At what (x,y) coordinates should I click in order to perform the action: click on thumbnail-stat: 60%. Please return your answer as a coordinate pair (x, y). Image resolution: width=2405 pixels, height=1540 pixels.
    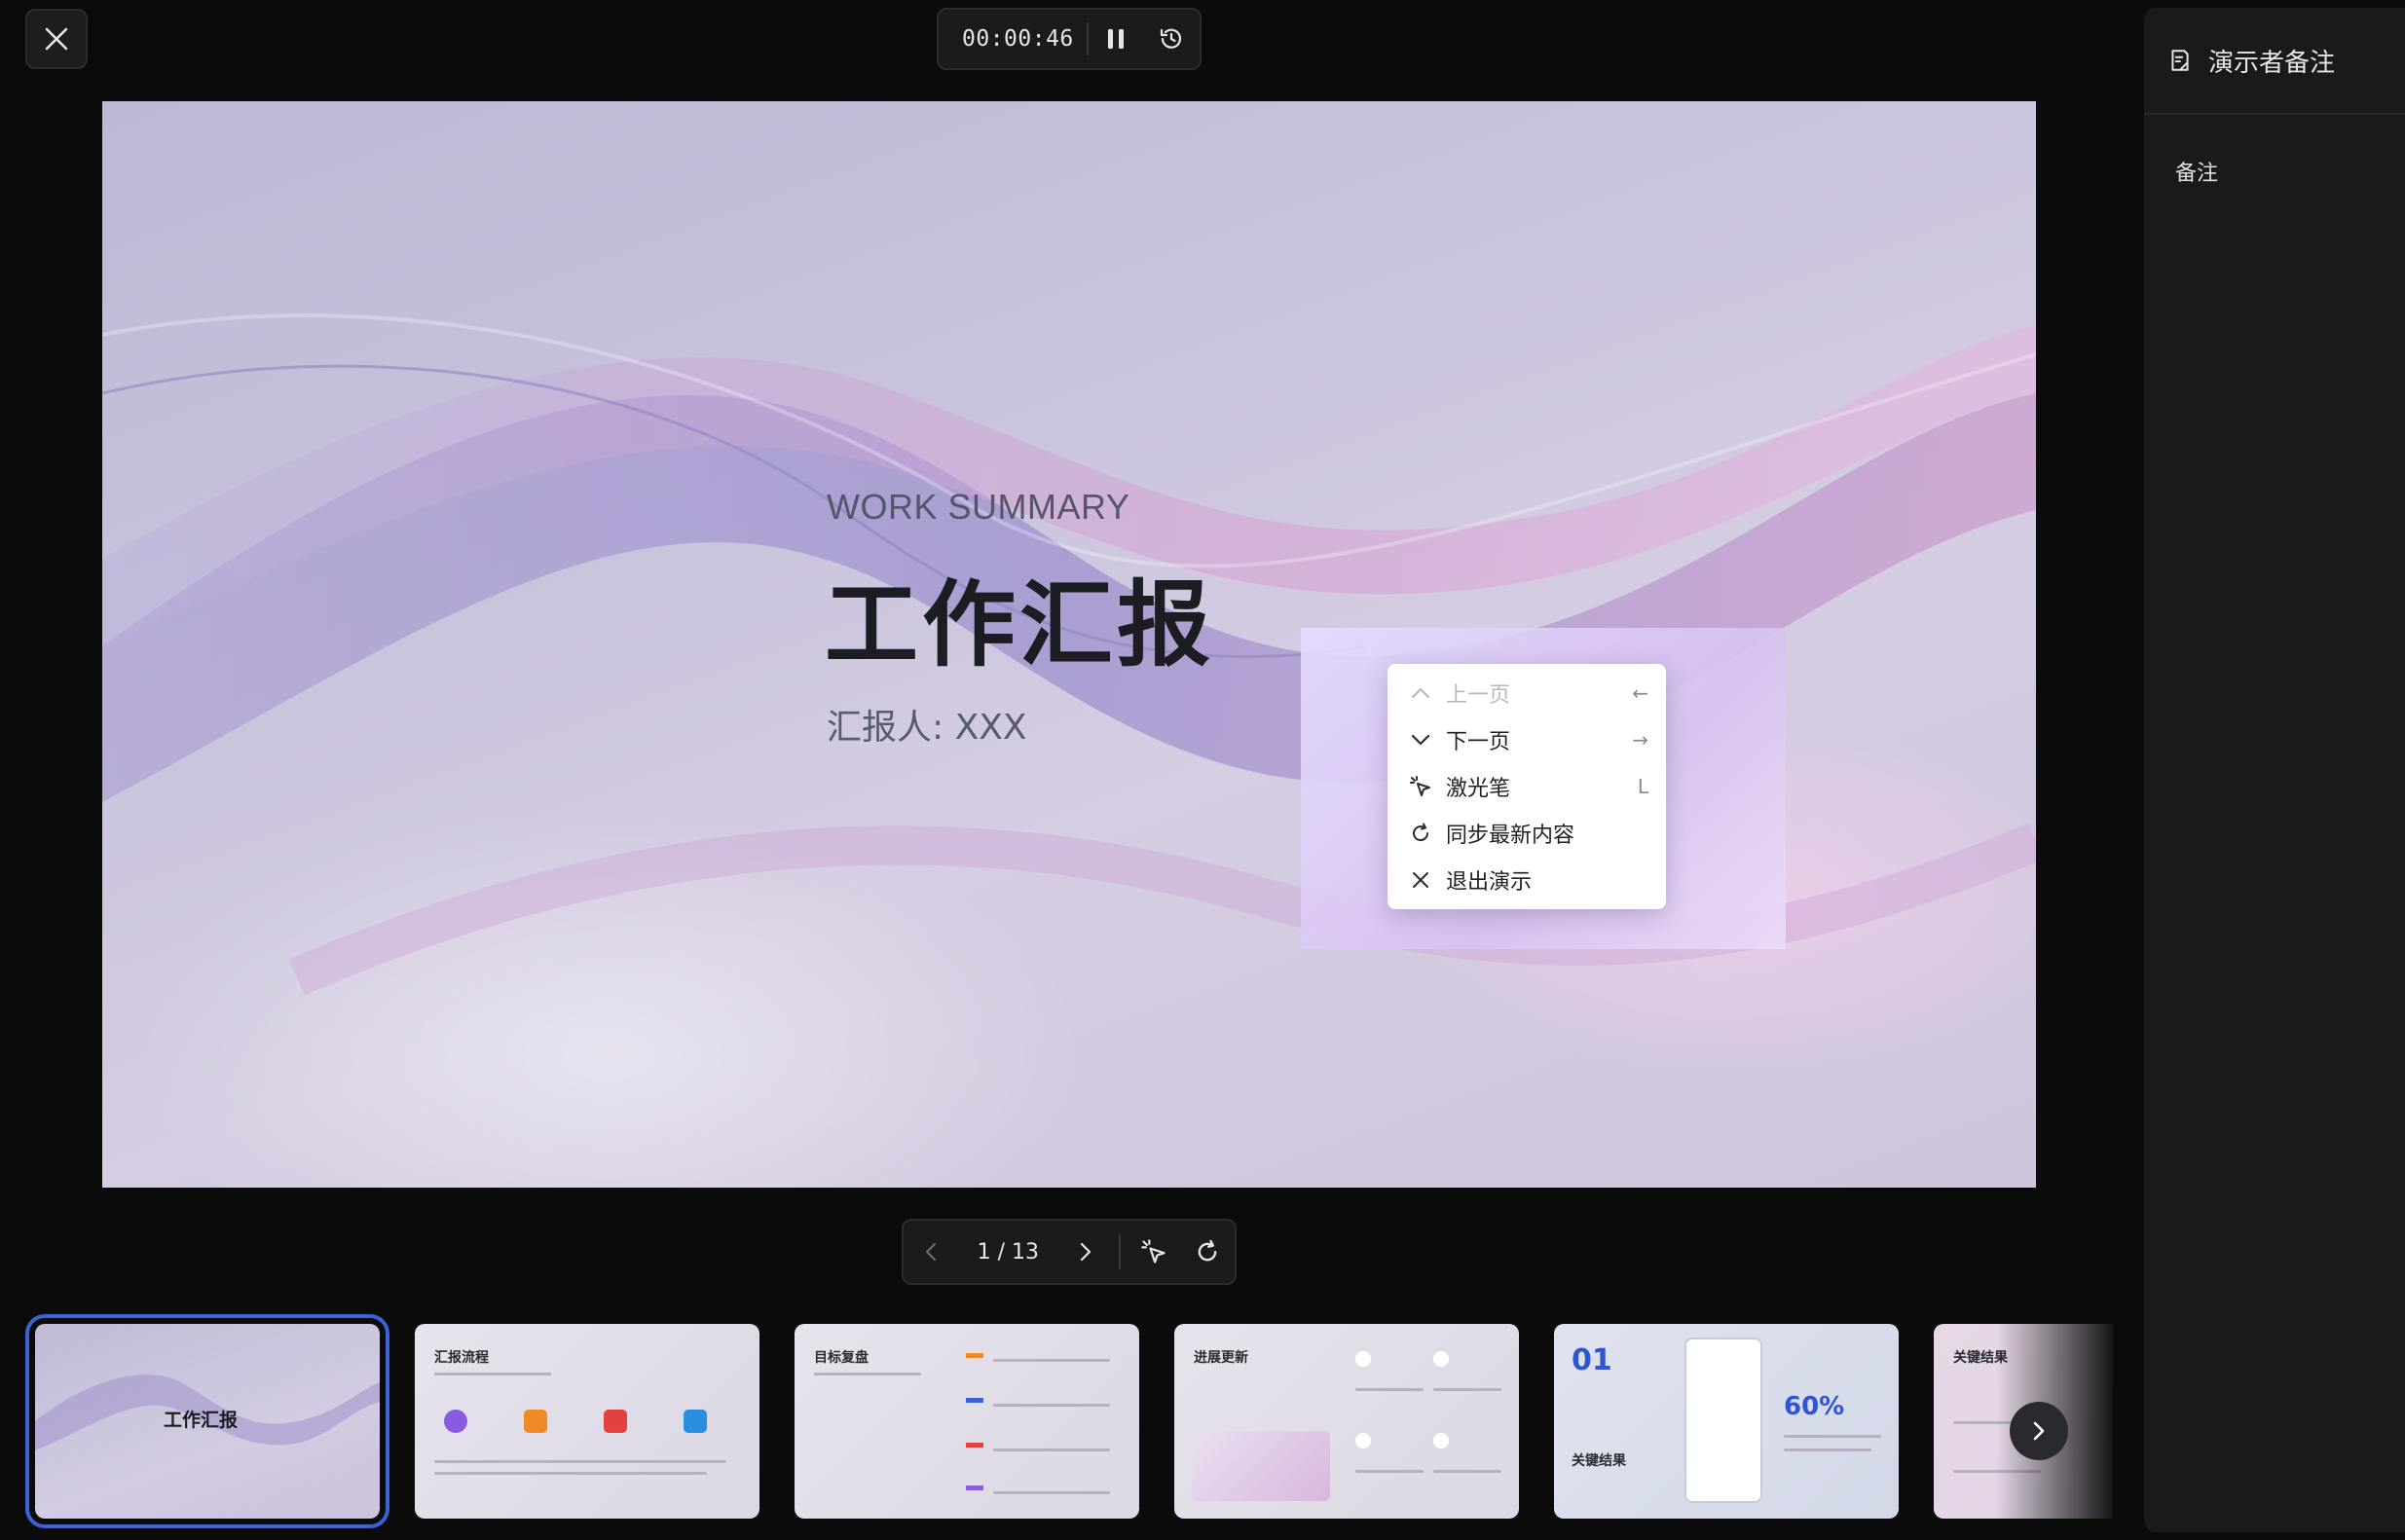
    Looking at the image, I should click on (1814, 1406).